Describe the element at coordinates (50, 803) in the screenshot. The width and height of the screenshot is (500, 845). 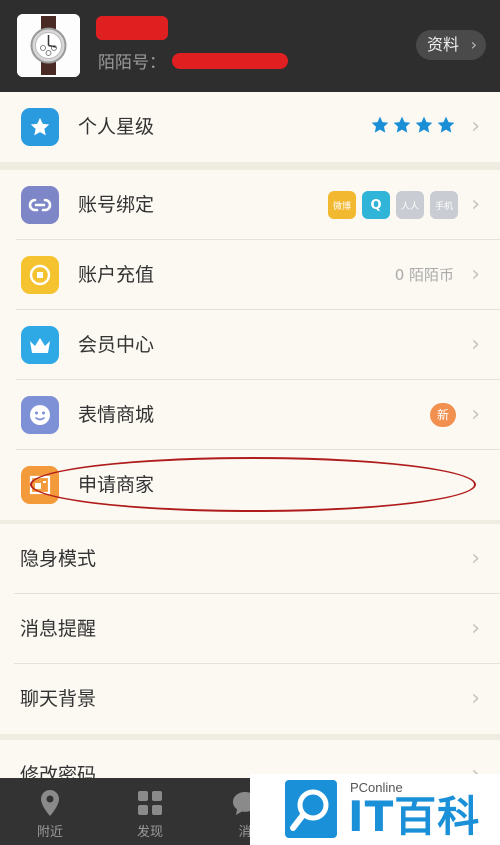
I see `location-pin-icon` at that location.